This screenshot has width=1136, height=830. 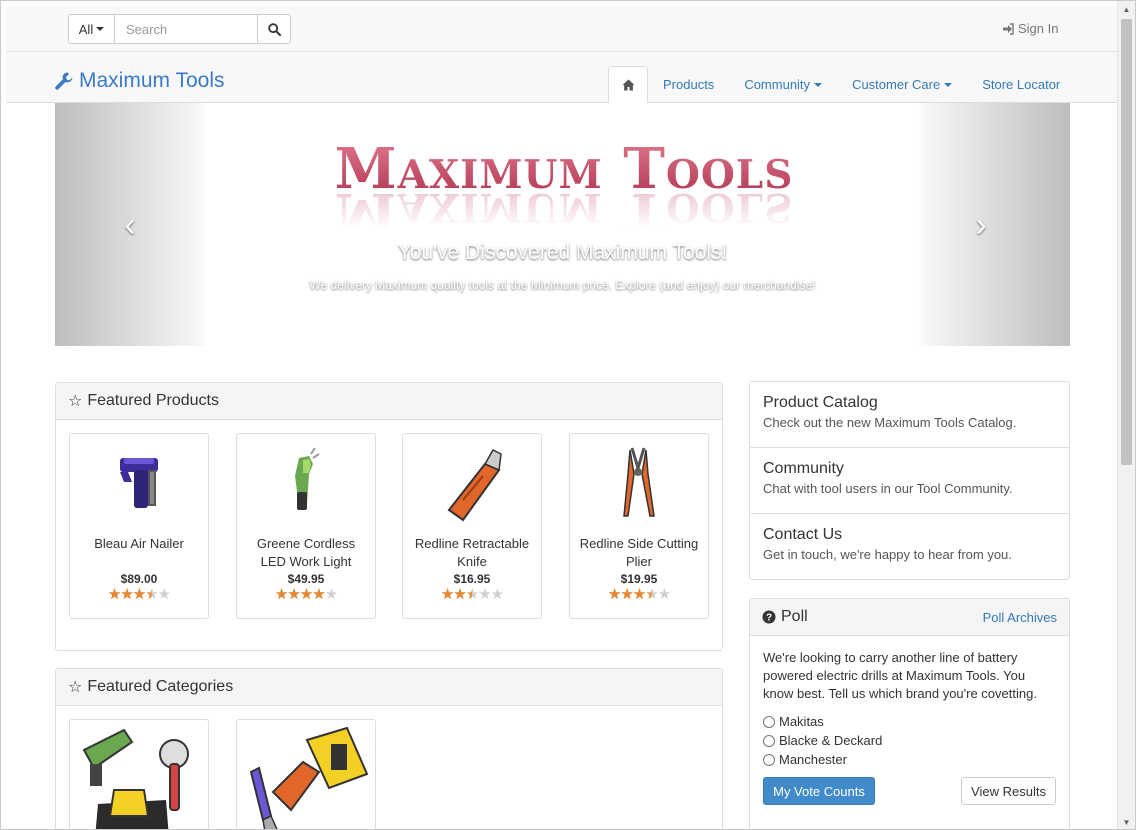 I want to click on search-button, so click(x=274, y=29).